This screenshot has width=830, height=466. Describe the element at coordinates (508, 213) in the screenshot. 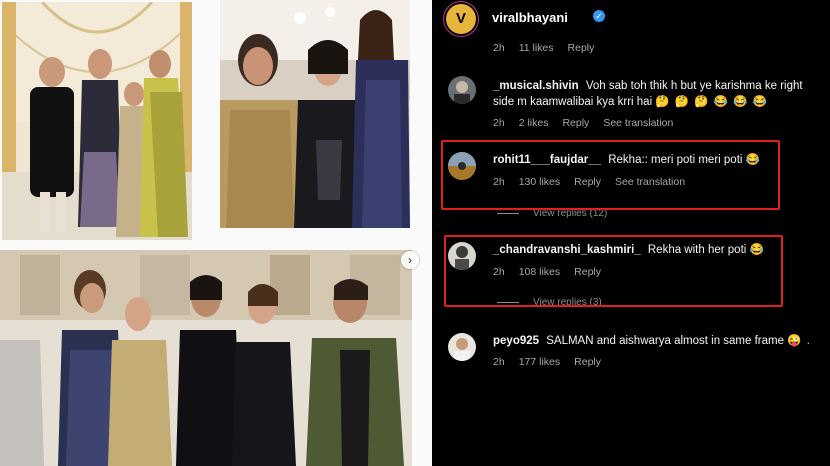

I see `replies-line-divider` at that location.